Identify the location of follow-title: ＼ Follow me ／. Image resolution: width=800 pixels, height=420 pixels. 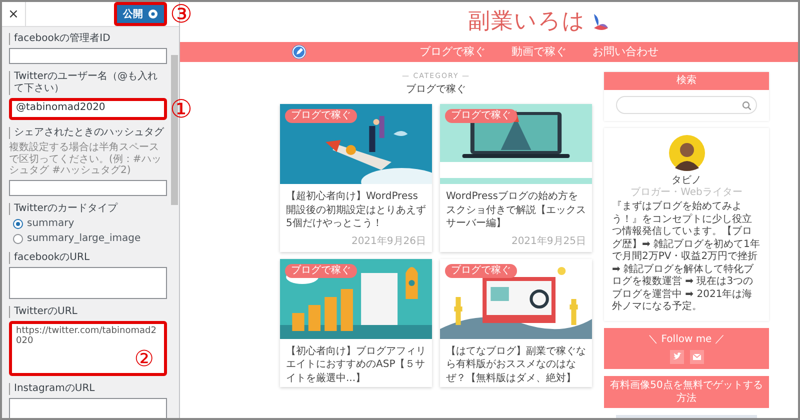
(686, 339).